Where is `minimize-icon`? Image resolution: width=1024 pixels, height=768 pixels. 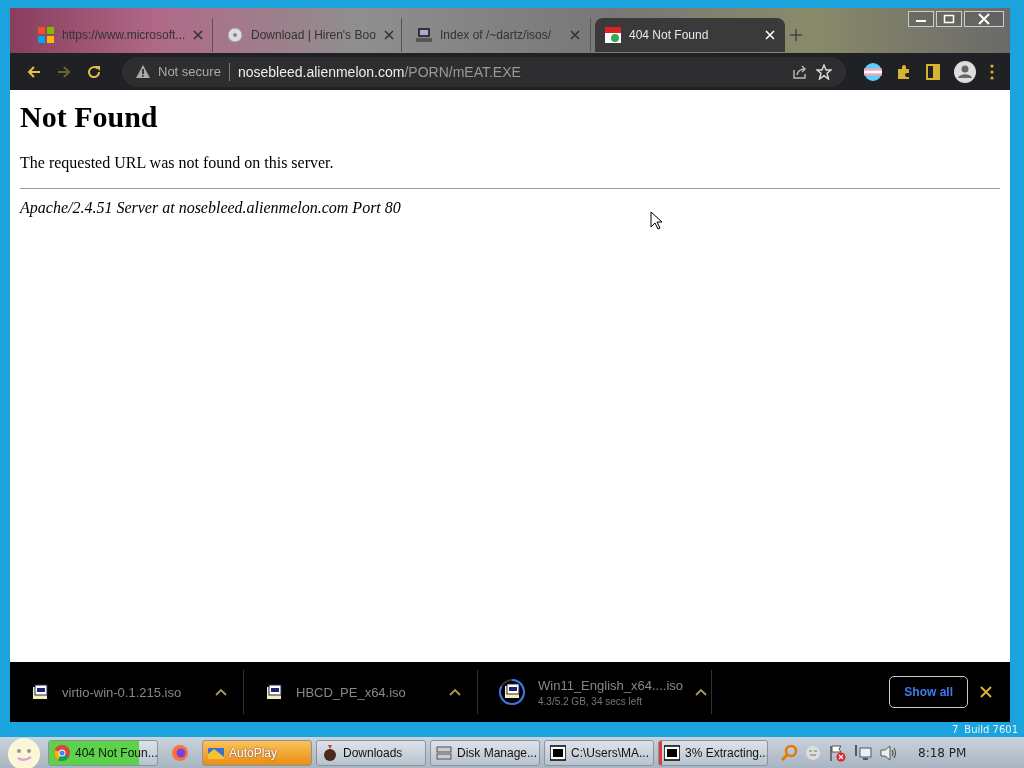
minimize-icon is located at coordinates (921, 19).